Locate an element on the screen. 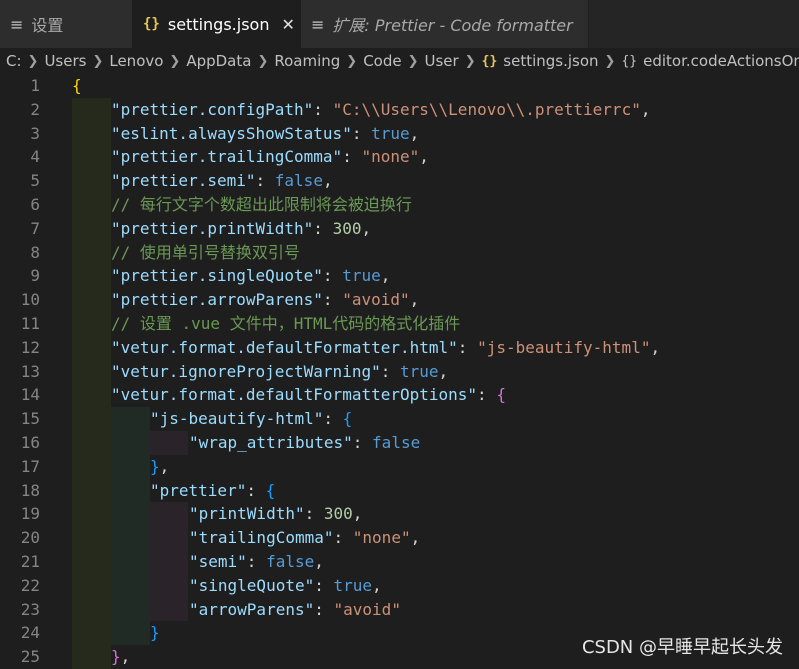 This screenshot has width=799, height=669. breadcrumb-item-symbol: editor.codeActionsOnSave is located at coordinates (721, 61).